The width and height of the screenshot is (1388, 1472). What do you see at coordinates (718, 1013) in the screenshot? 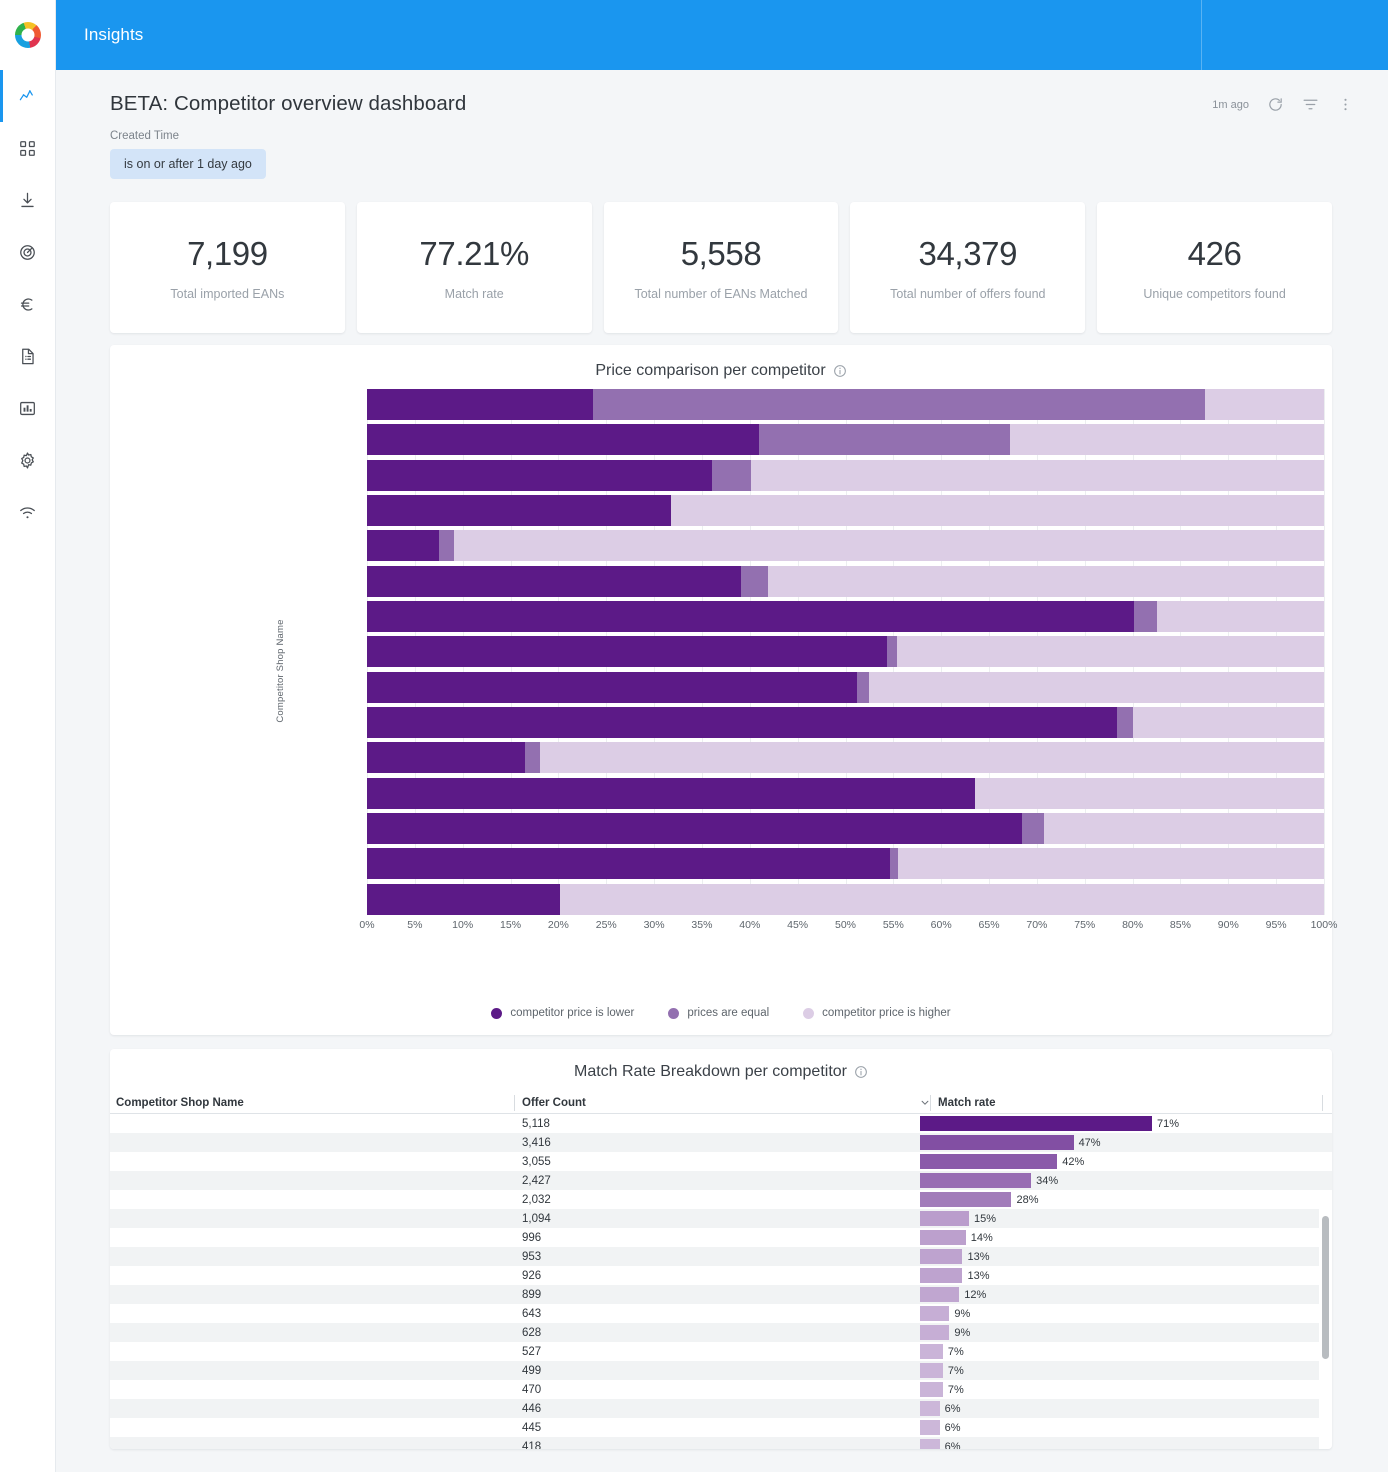
I see `legend-item: prices are equal` at bounding box center [718, 1013].